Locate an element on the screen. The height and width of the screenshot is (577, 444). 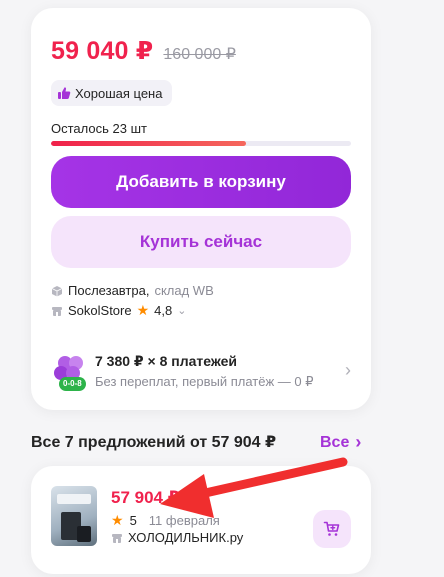
stock-label: Осталось 23 шт is located at coordinates (99, 128).